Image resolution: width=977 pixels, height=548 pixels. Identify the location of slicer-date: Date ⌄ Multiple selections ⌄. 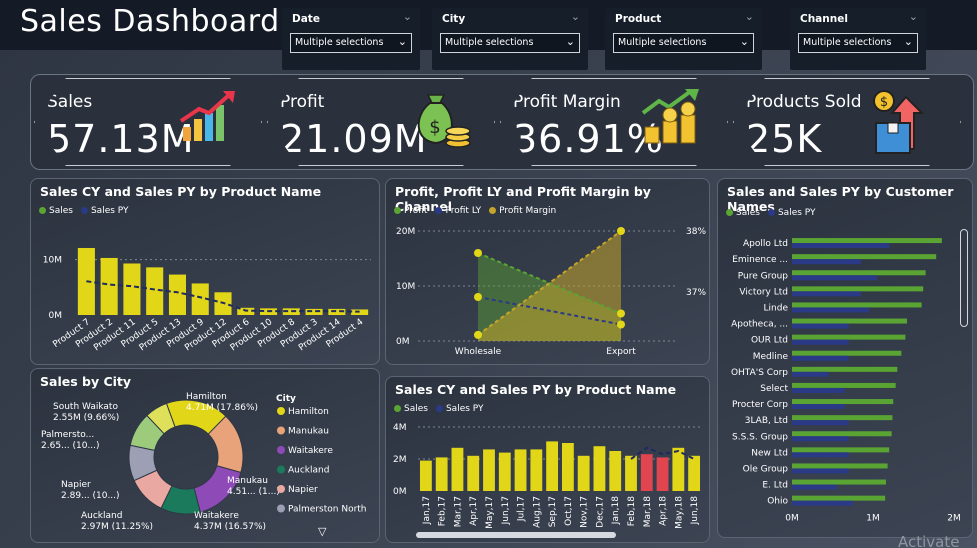
(351, 39).